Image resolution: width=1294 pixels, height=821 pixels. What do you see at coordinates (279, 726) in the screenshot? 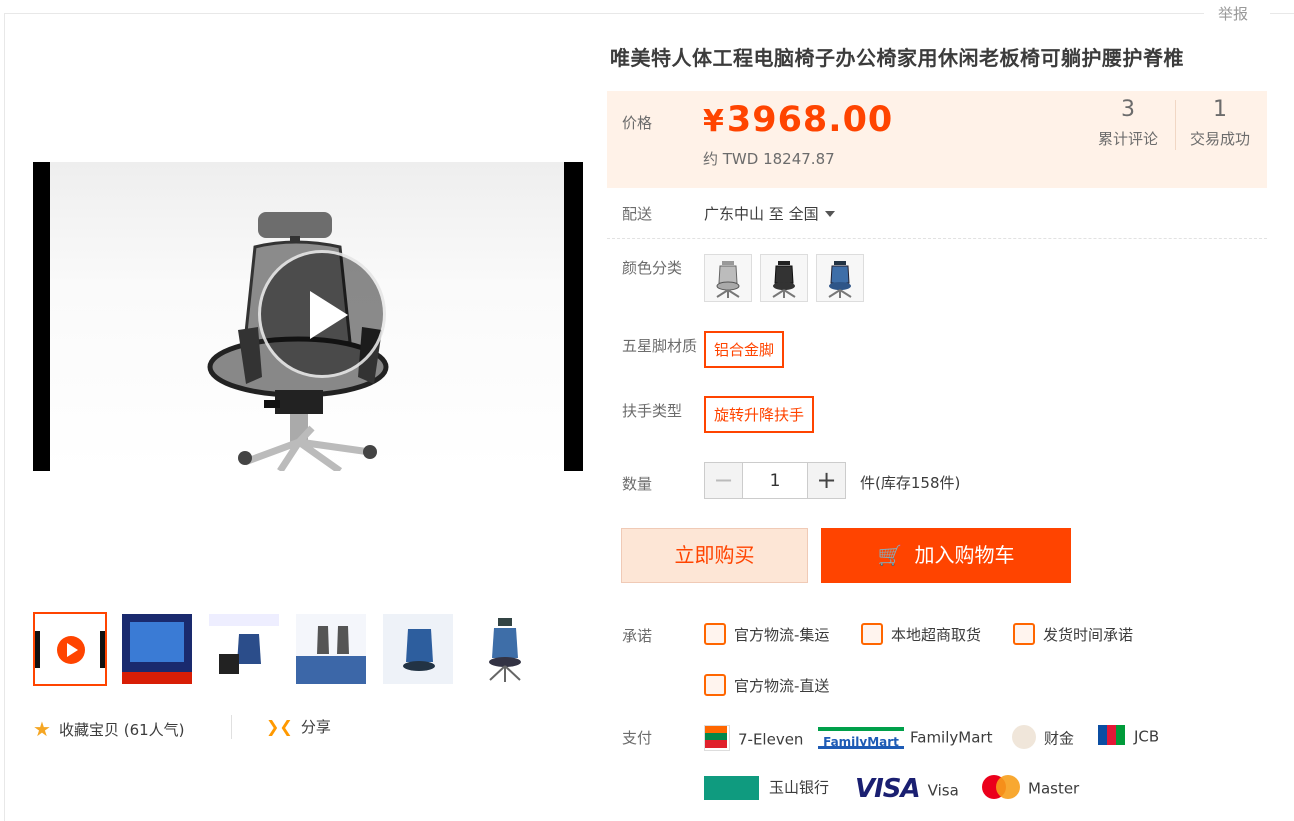
I see `share-icon: ❯❮` at bounding box center [279, 726].